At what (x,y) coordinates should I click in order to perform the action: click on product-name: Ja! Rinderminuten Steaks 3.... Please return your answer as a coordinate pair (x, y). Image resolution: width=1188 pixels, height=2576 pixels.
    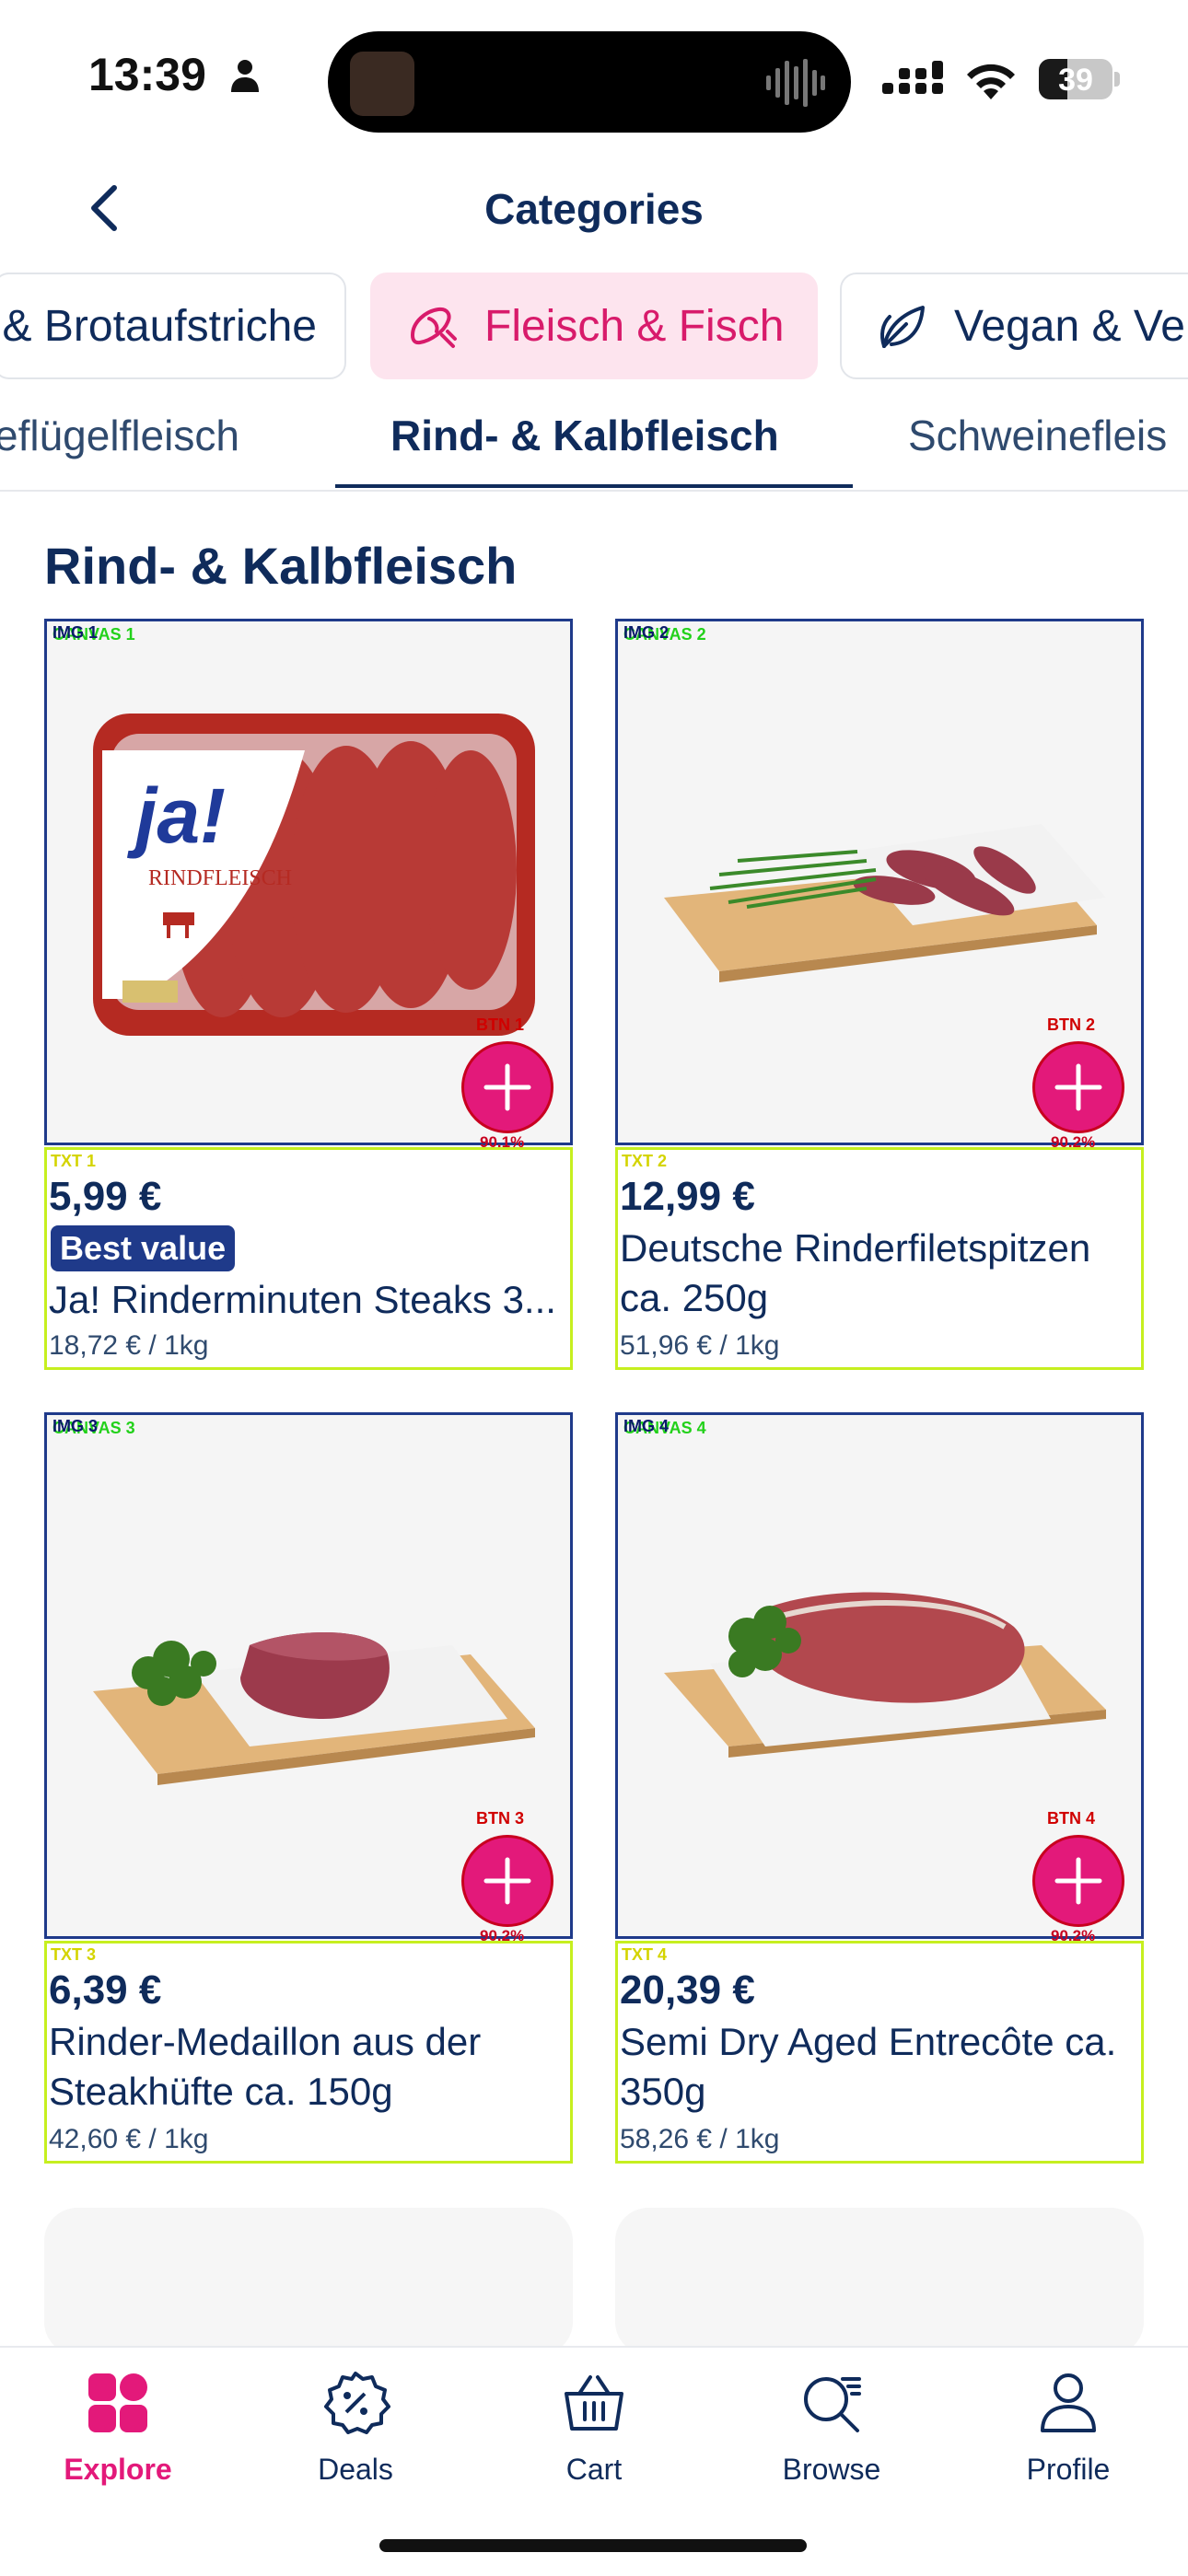
    Looking at the image, I should click on (302, 1299).